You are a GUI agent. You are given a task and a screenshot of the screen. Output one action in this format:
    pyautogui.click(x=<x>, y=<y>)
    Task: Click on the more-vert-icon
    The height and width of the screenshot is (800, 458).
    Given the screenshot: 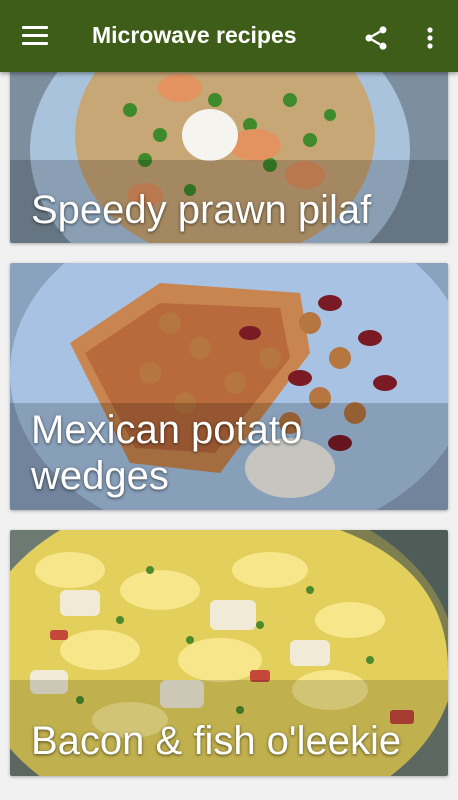 What is the action you would take?
    pyautogui.click(x=430, y=38)
    